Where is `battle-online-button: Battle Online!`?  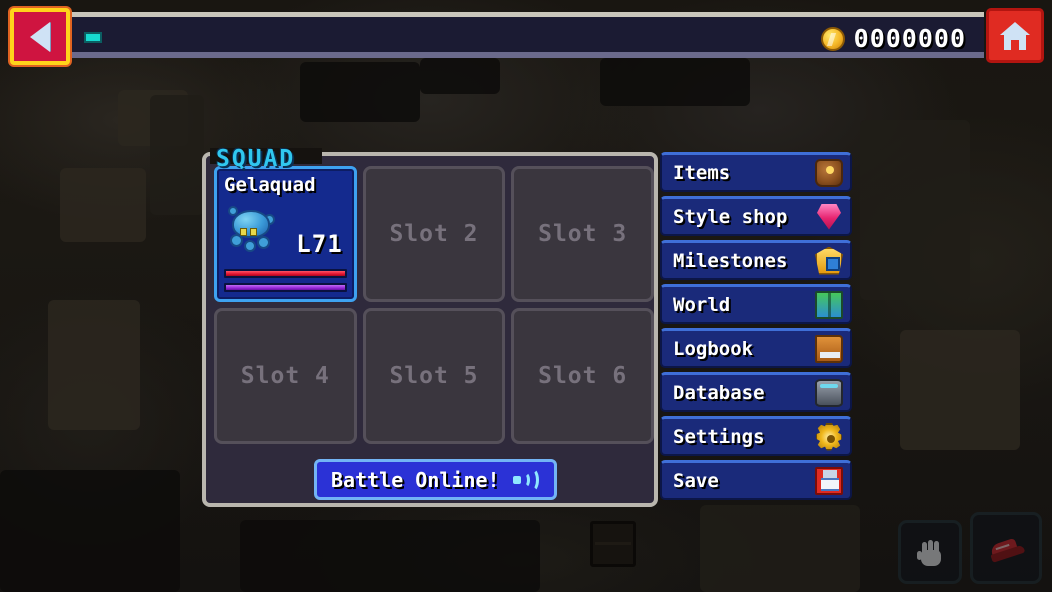 battle-online-button: Battle Online! is located at coordinates (435, 479).